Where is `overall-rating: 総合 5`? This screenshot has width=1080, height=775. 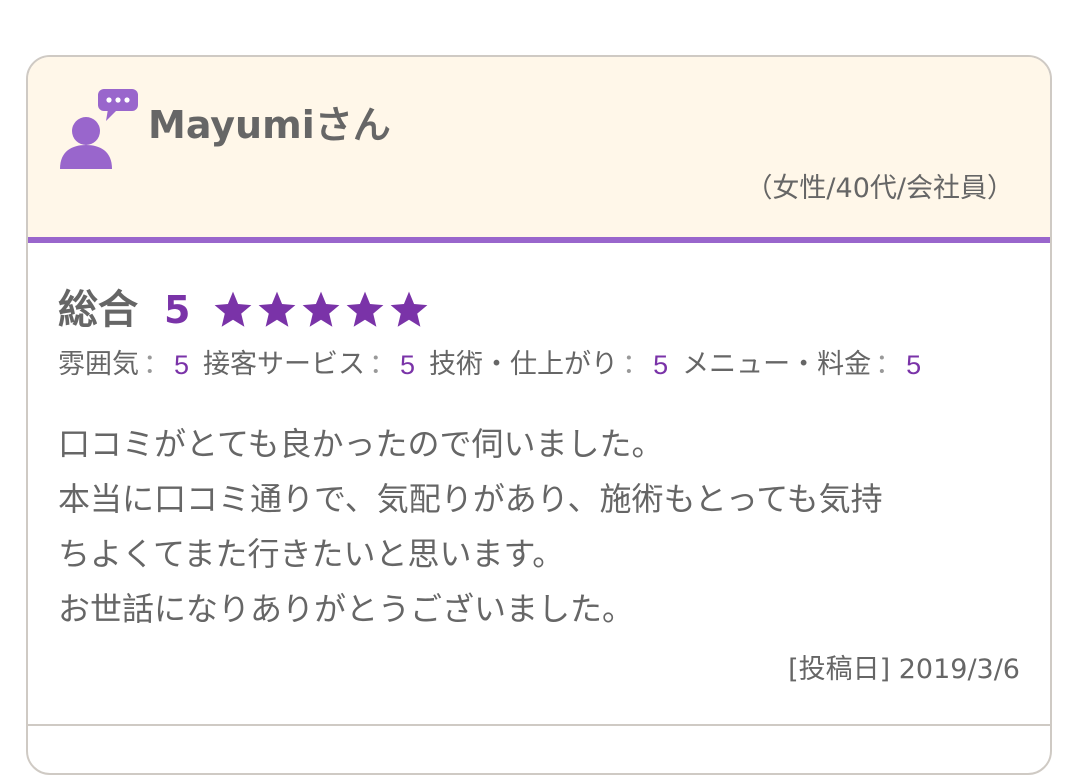 overall-rating: 総合 5 is located at coordinates (245, 310).